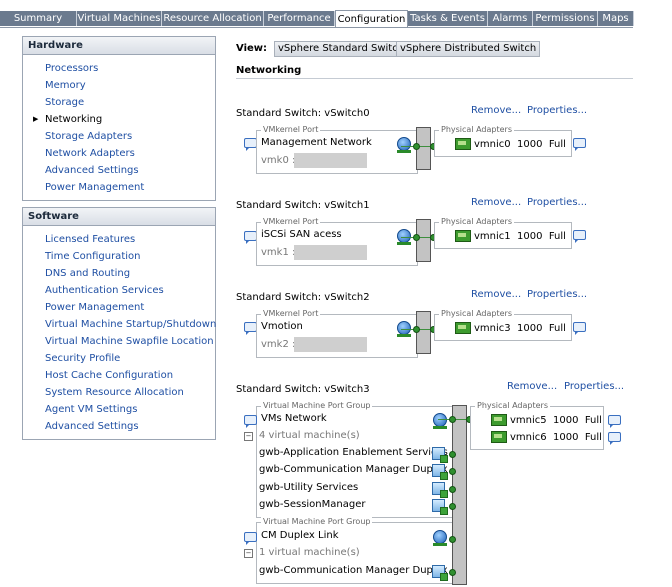 The image size is (672, 587). What do you see at coordinates (353, 452) in the screenshot?
I see `vm-row: gwb-Application Enablement Services` at bounding box center [353, 452].